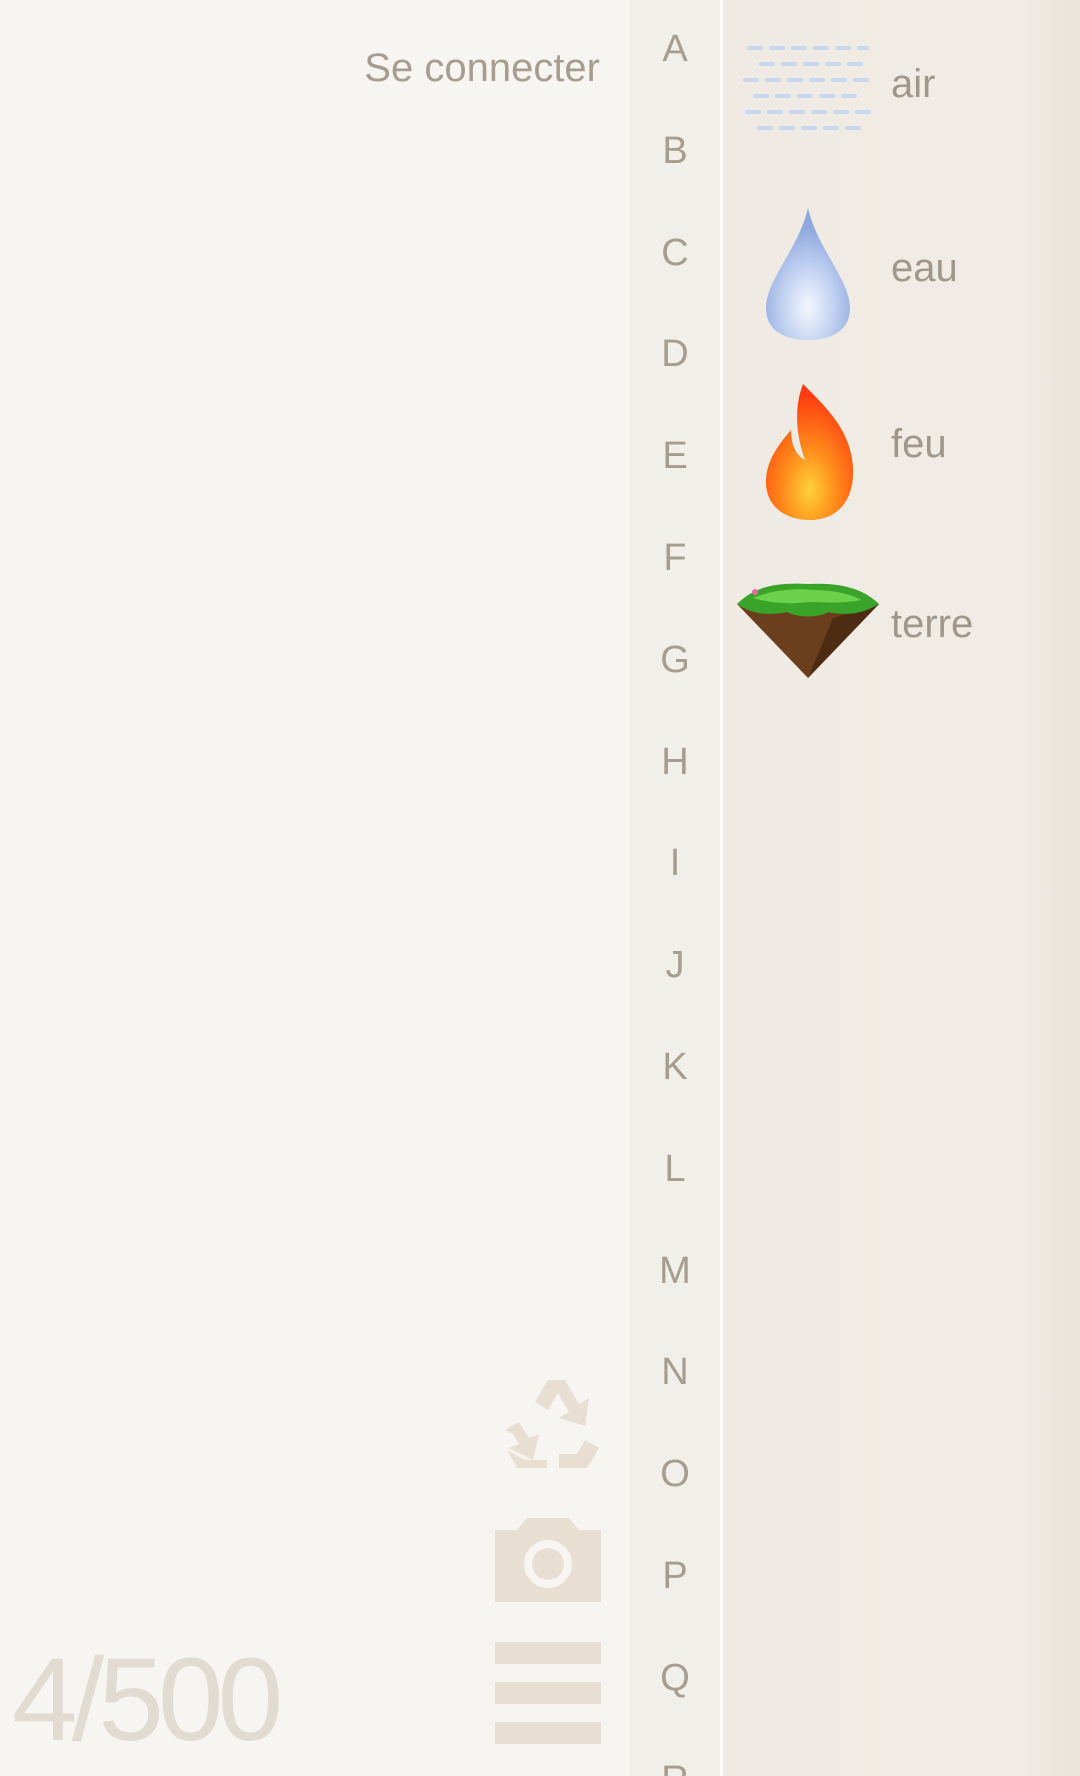 The image size is (1080, 1776). What do you see at coordinates (675, 660) in the screenshot?
I see `letter-g: G` at bounding box center [675, 660].